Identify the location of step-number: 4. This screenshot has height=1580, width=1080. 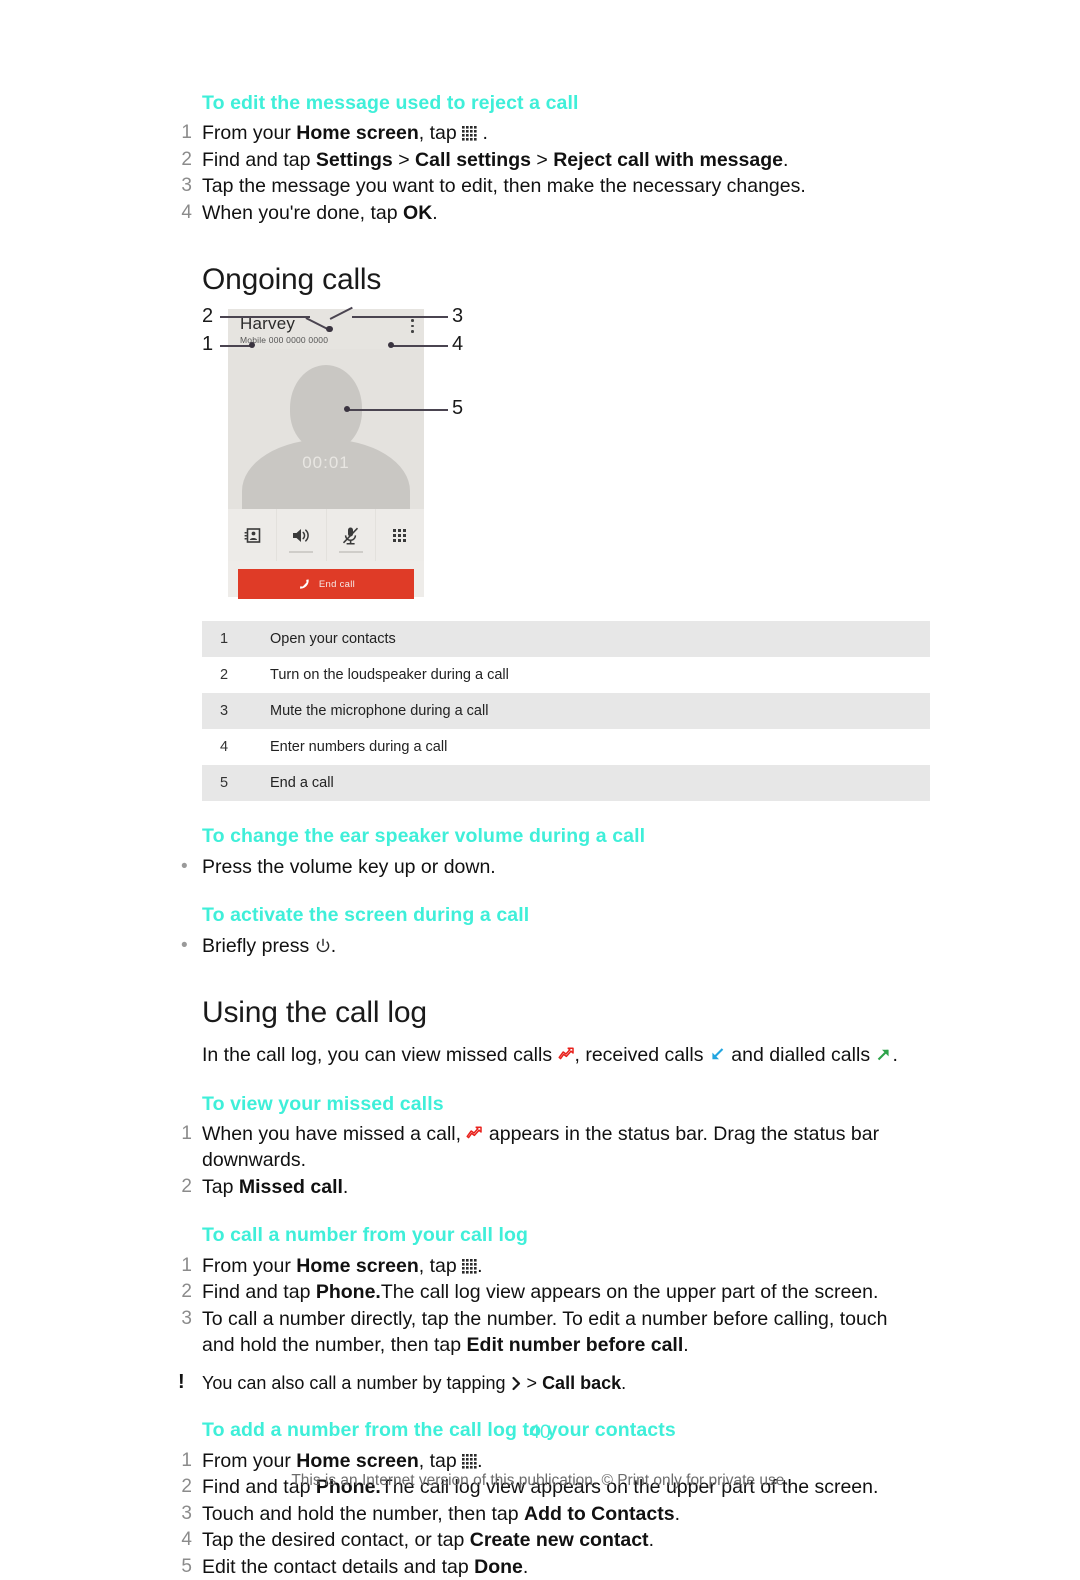
(186, 212).